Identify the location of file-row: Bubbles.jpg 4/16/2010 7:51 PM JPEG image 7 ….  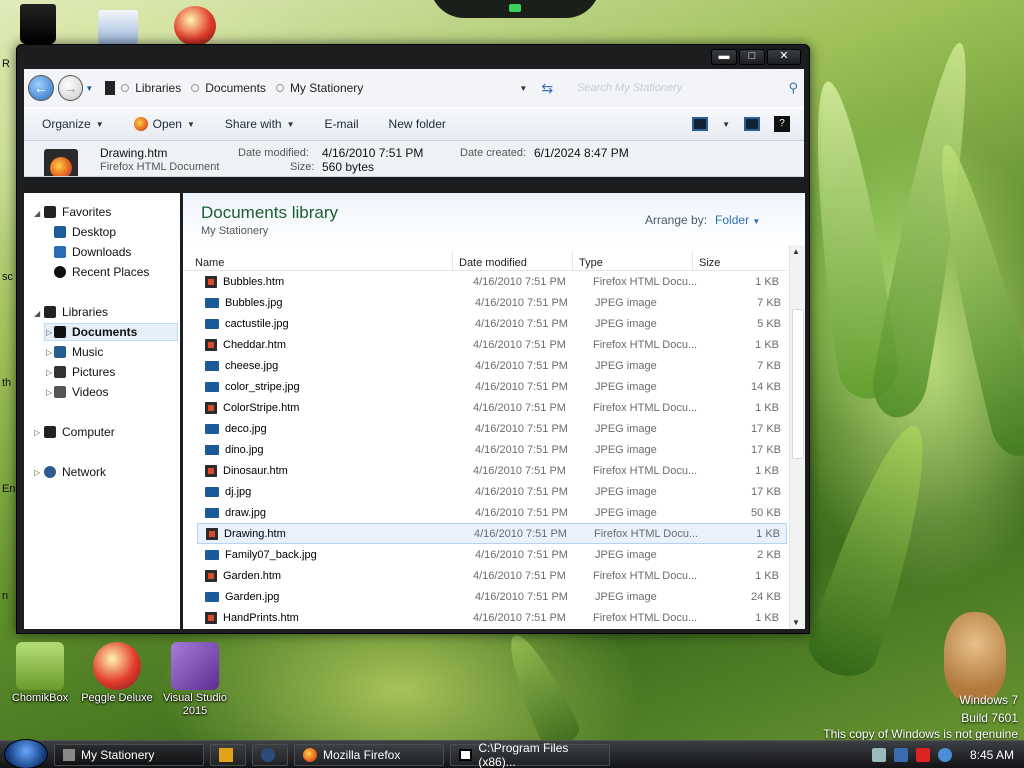
(492, 302).